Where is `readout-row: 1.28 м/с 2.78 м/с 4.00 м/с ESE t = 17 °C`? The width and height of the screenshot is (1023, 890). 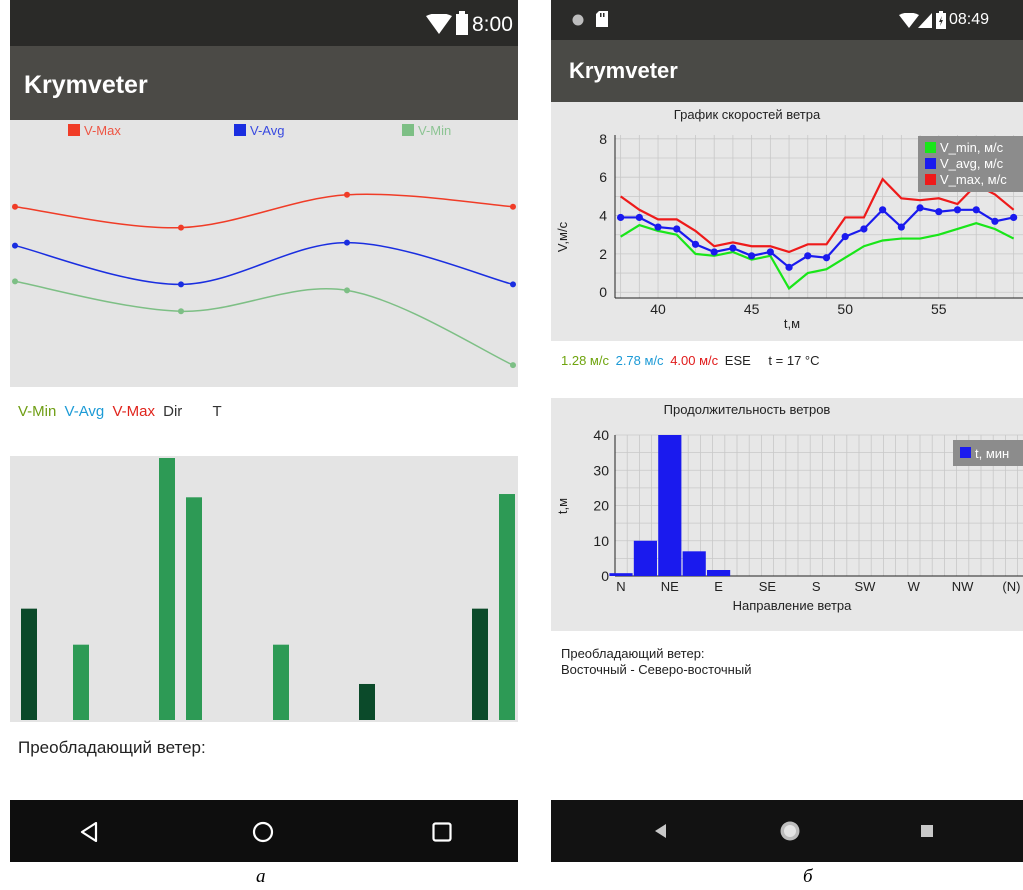 readout-row: 1.28 м/с 2.78 м/с 4.00 м/с ESE t = 17 °C is located at coordinates (690, 360).